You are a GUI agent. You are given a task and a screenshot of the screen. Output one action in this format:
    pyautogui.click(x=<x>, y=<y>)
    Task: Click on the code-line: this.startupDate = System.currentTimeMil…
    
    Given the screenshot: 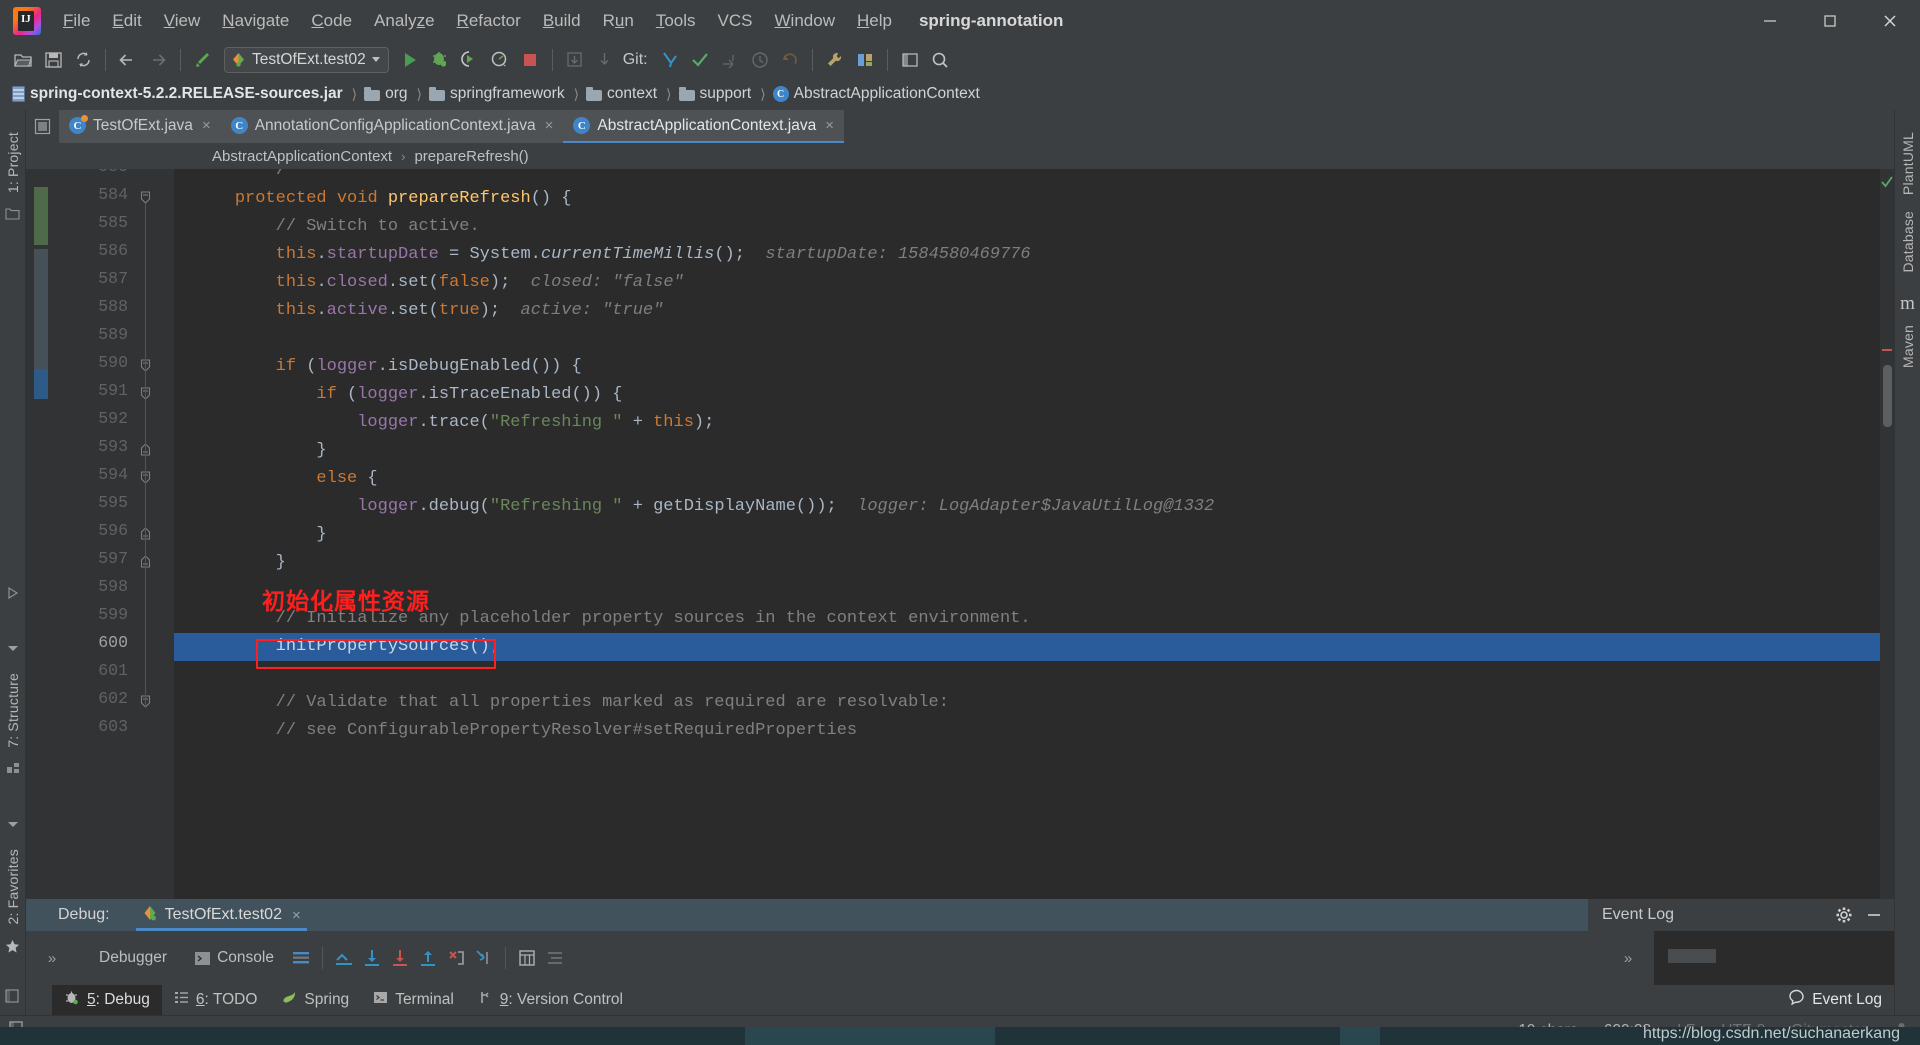 What is the action you would take?
    pyautogui.click(x=1027, y=255)
    